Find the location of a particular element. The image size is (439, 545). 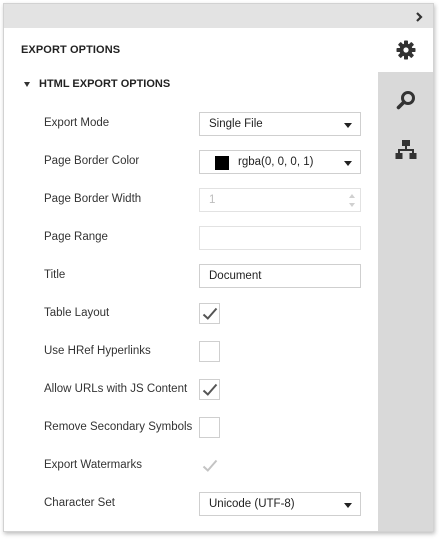

option-row-page-border-width: Page Border Width 1 is located at coordinates (191, 200).